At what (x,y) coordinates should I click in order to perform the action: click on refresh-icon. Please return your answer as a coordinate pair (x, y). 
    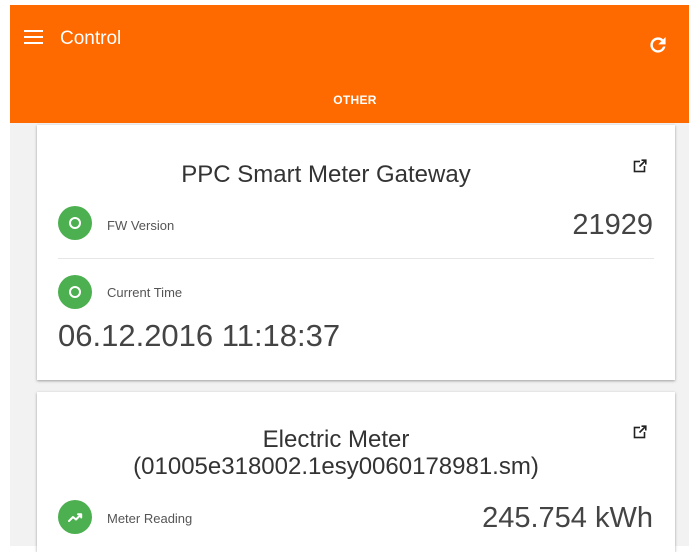
    Looking at the image, I should click on (658, 45).